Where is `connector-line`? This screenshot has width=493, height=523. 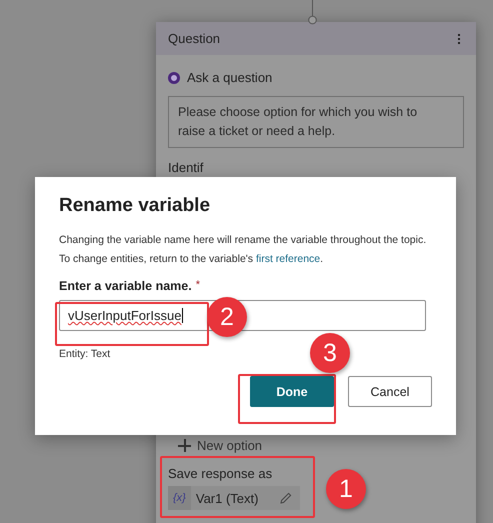
connector-line is located at coordinates (312, 12).